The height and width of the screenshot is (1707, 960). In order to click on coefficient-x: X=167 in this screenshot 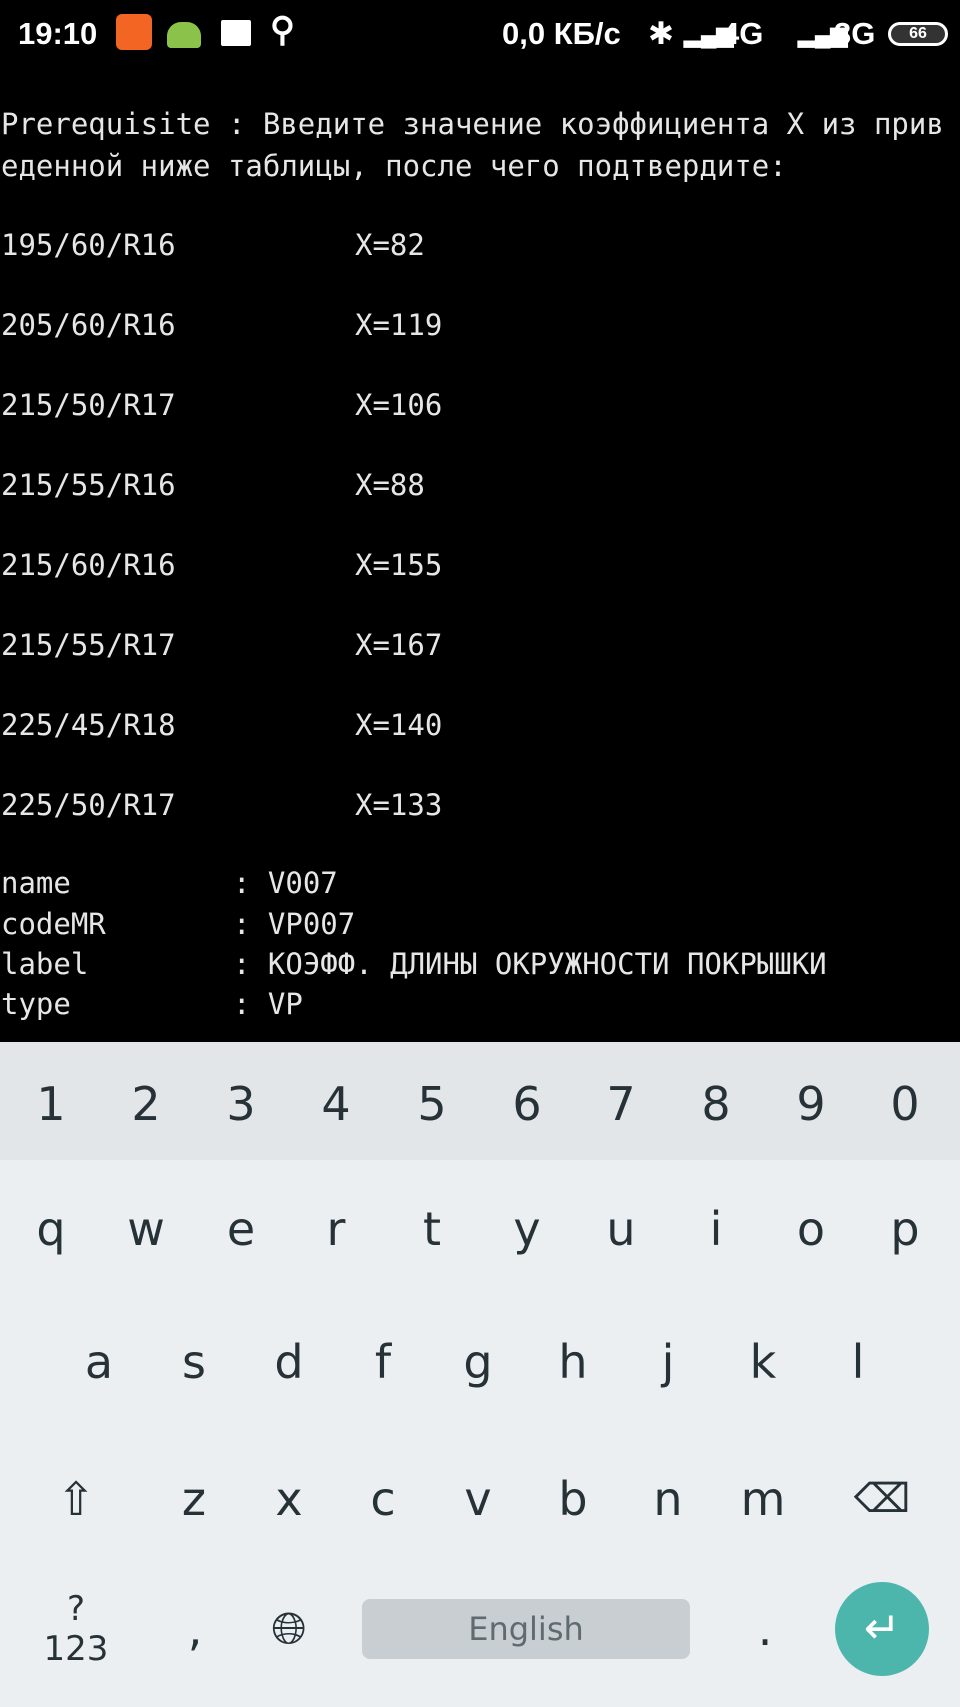, I will do `click(399, 645)`.